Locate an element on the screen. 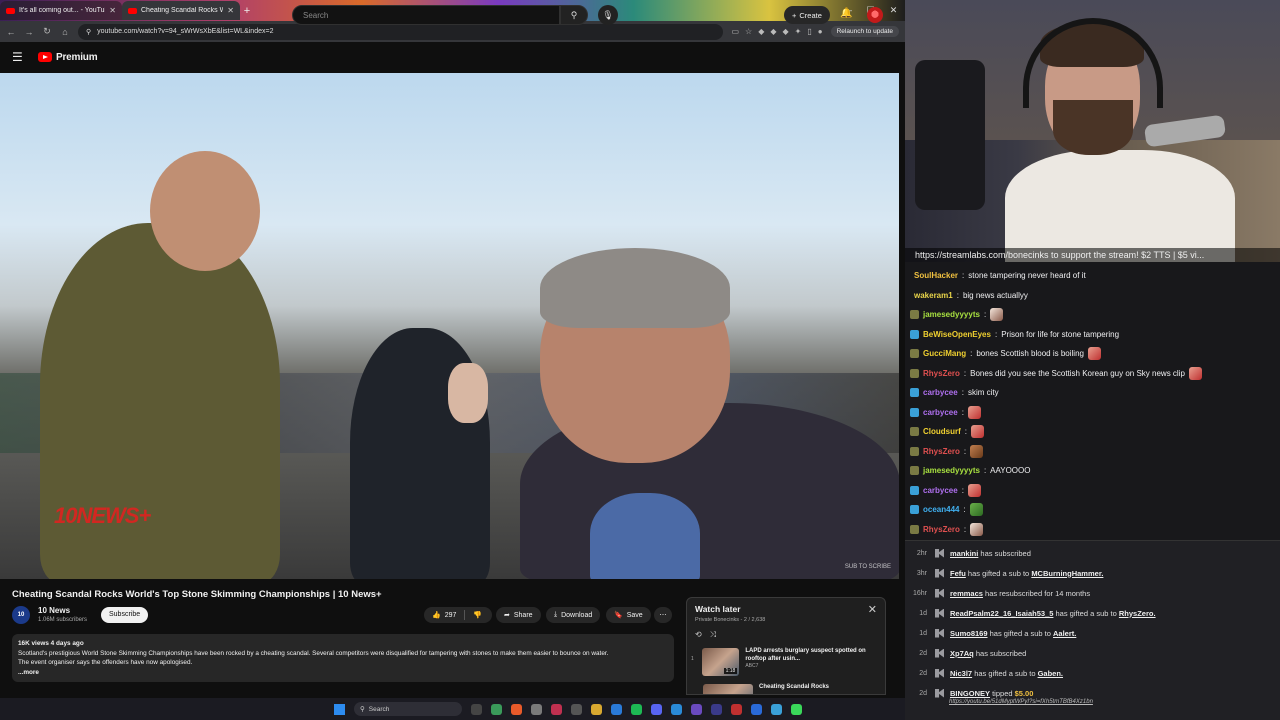 The width and height of the screenshot is (1280, 720). menu-icon: ☰ is located at coordinates (18, 57).